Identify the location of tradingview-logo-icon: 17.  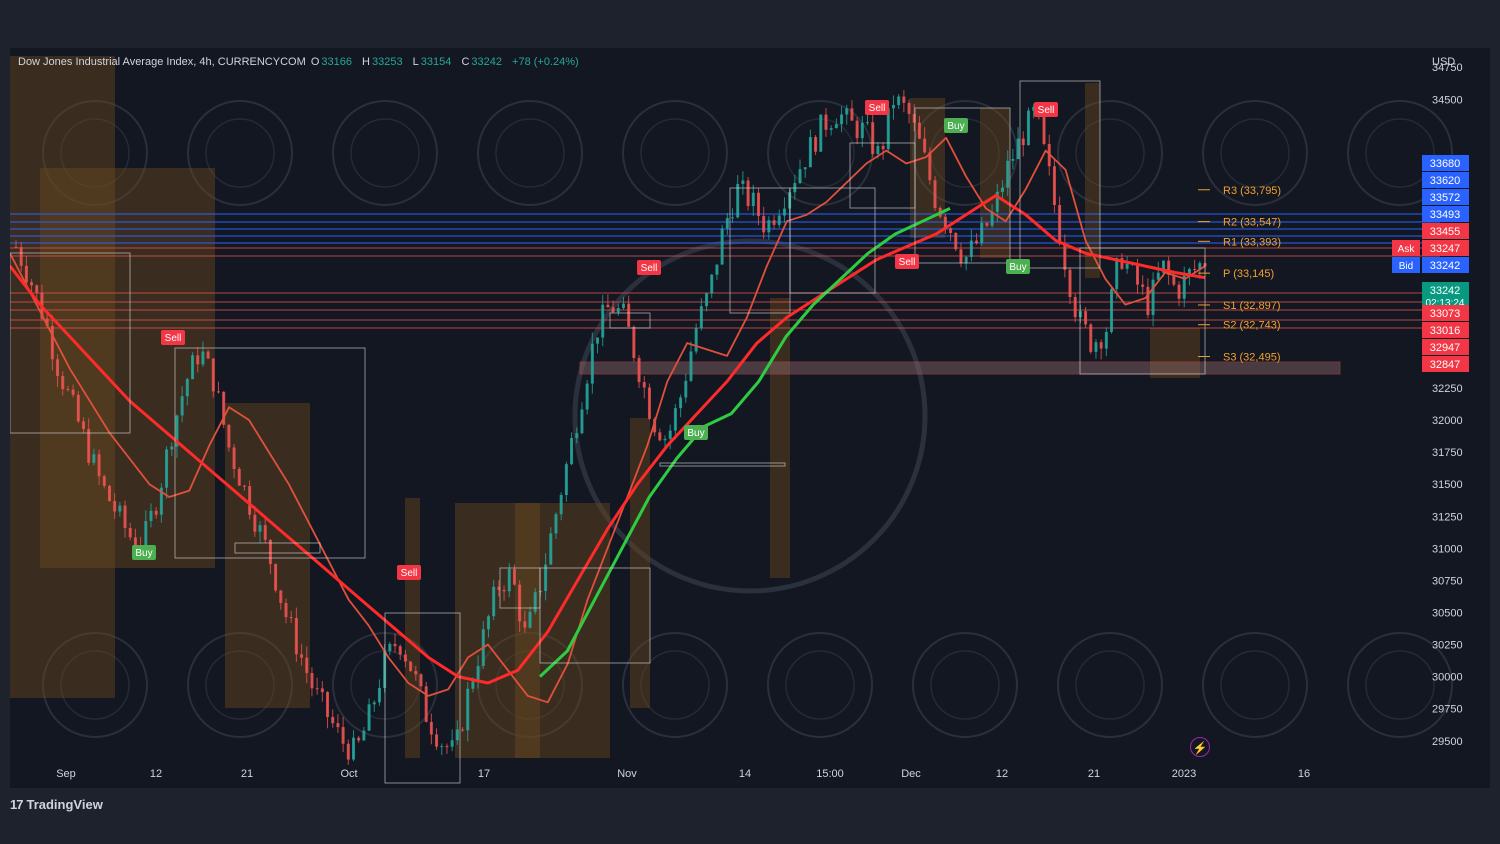
(17, 804).